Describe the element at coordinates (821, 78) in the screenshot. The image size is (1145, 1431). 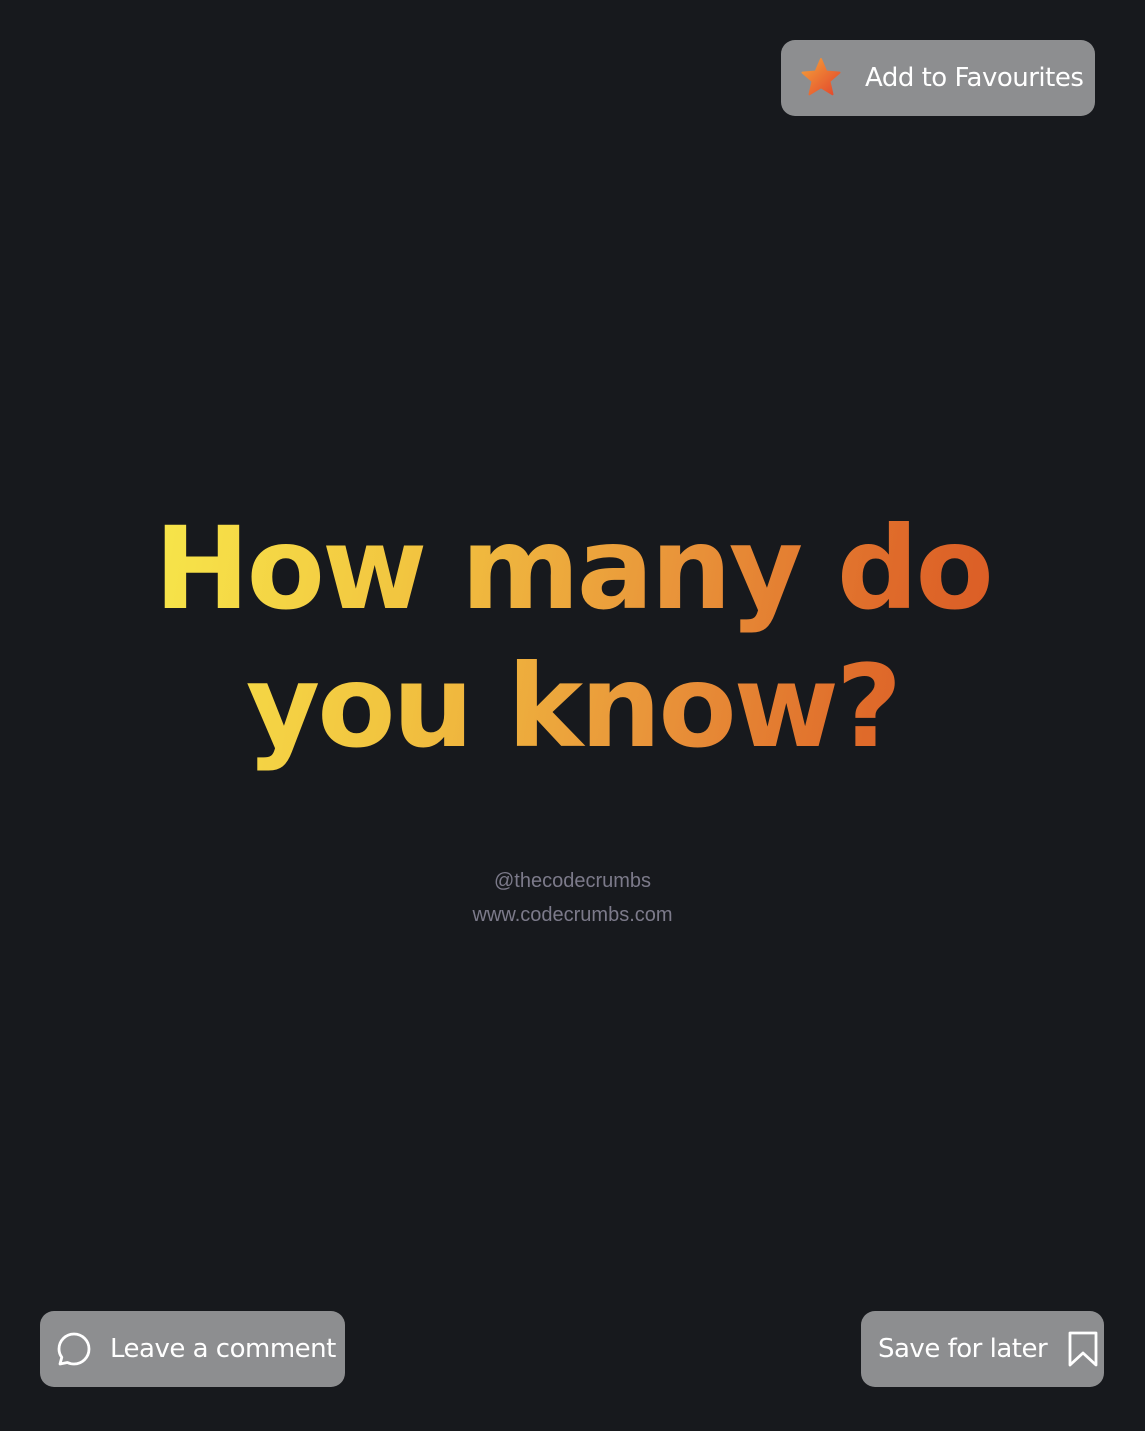
I see `star-icon` at that location.